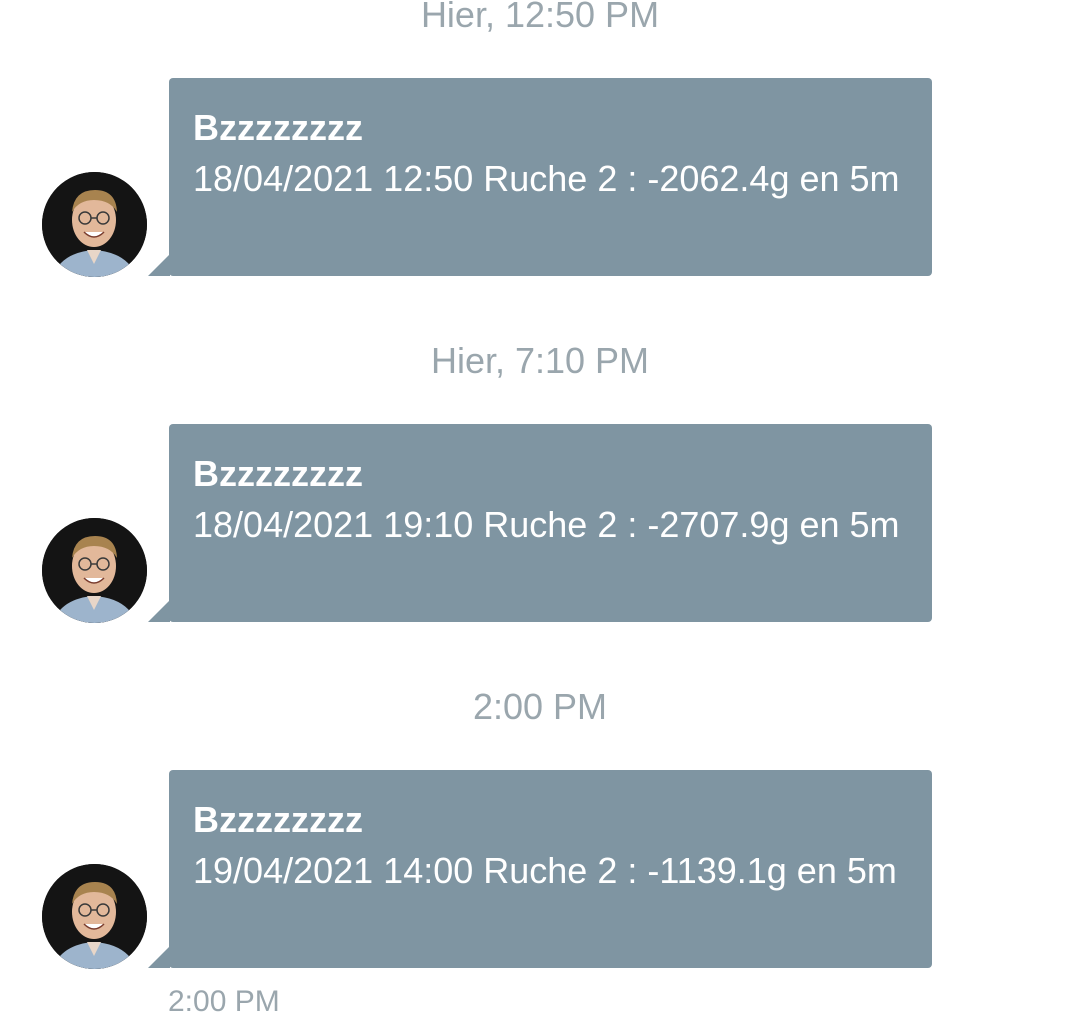 This screenshot has width=1080, height=1019. What do you see at coordinates (540, 360) in the screenshot?
I see `message-timestamp: Hier, 7:10 PM` at bounding box center [540, 360].